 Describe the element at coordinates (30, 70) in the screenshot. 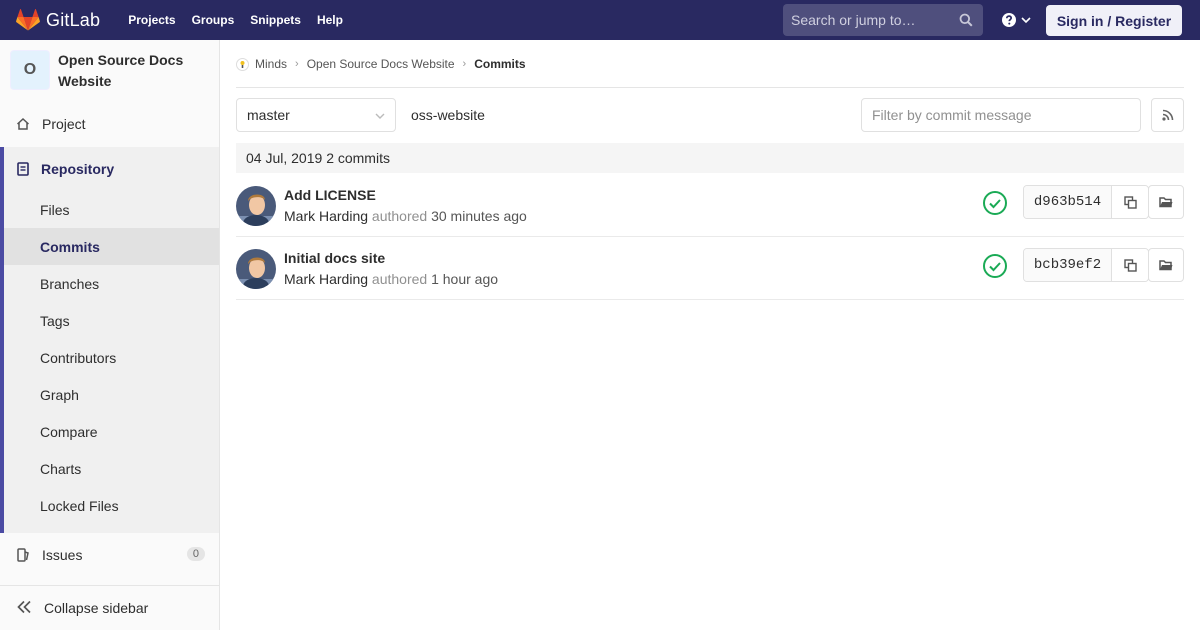

I see `project-avatar: O` at that location.